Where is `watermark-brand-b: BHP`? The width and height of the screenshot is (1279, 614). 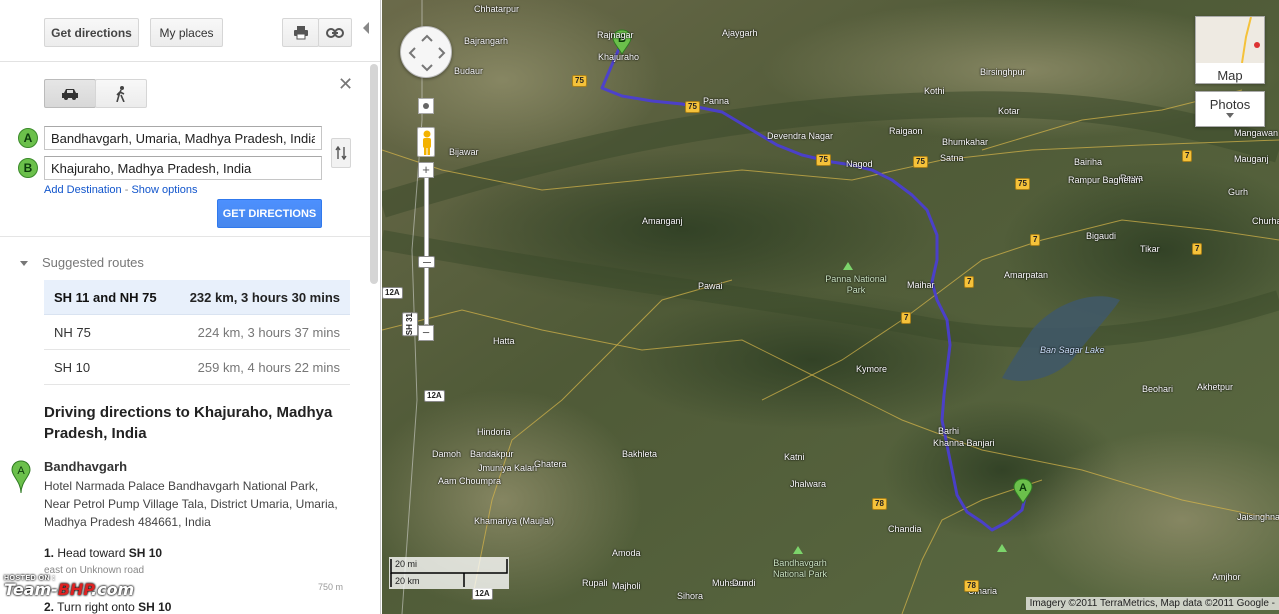 watermark-brand-b: BHP is located at coordinates (74, 589).